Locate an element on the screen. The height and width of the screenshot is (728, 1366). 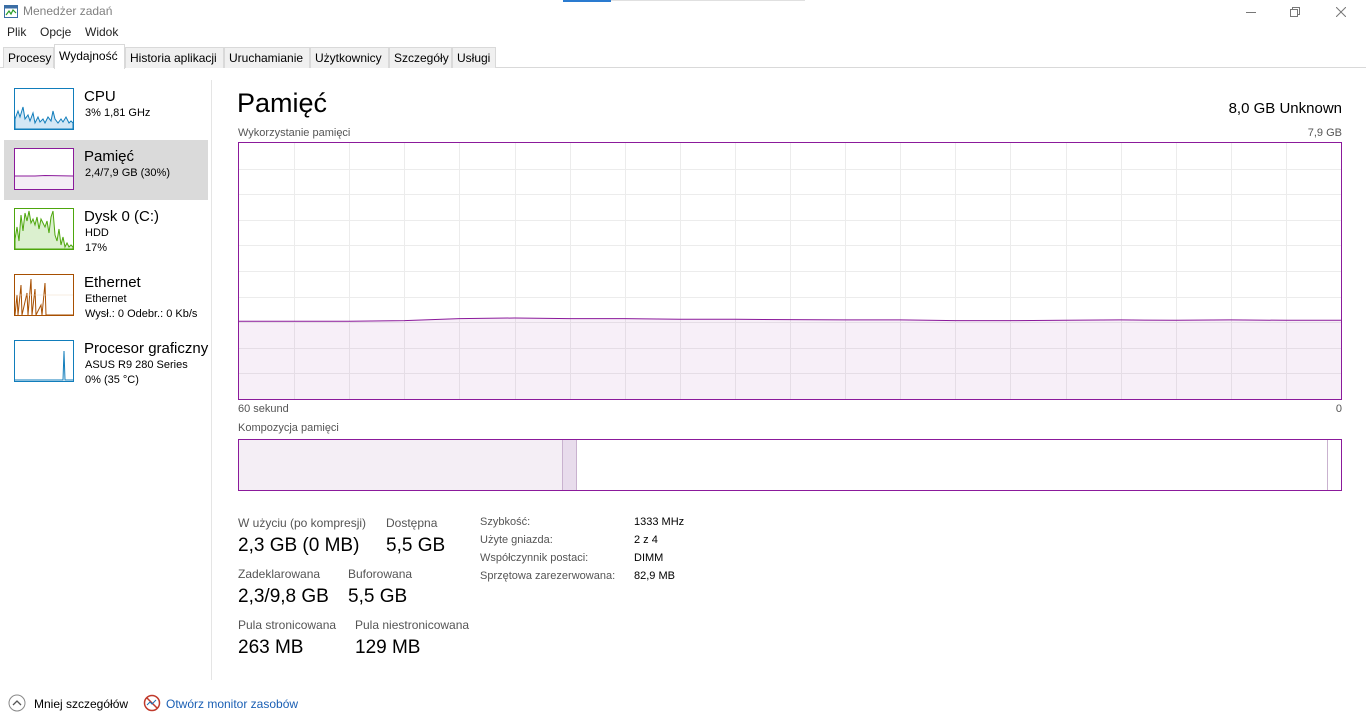
graph-series is located at coordinates (790, 358).